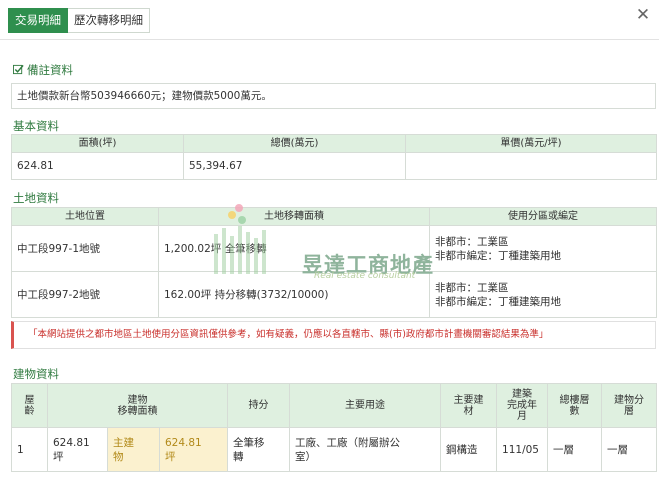 The height and width of the screenshot is (494, 659). What do you see at coordinates (109, 20) in the screenshot?
I see `tab-transfer-history: 歷次轉移明細` at bounding box center [109, 20].